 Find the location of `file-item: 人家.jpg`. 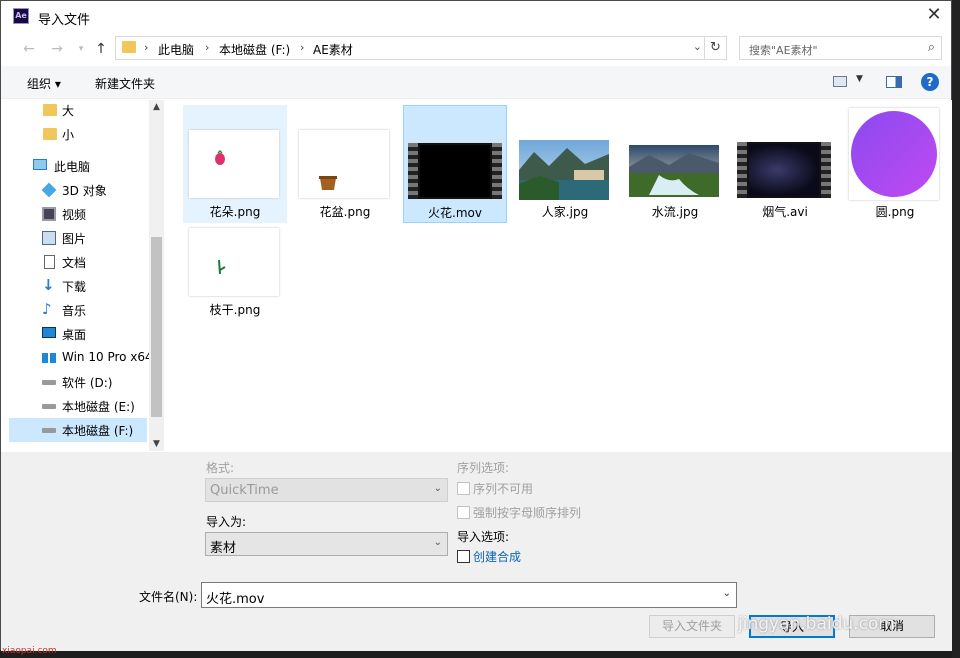

file-item: 人家.jpg is located at coordinates (565, 164).